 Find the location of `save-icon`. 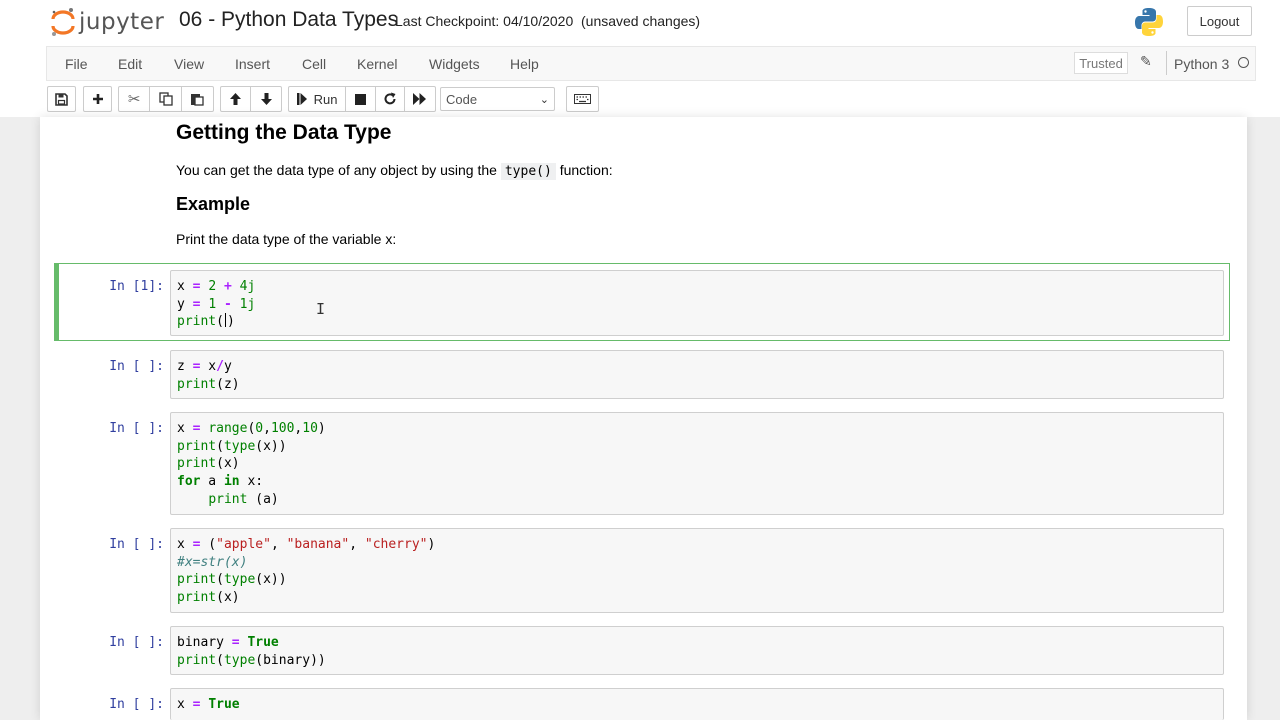

save-icon is located at coordinates (61, 99).